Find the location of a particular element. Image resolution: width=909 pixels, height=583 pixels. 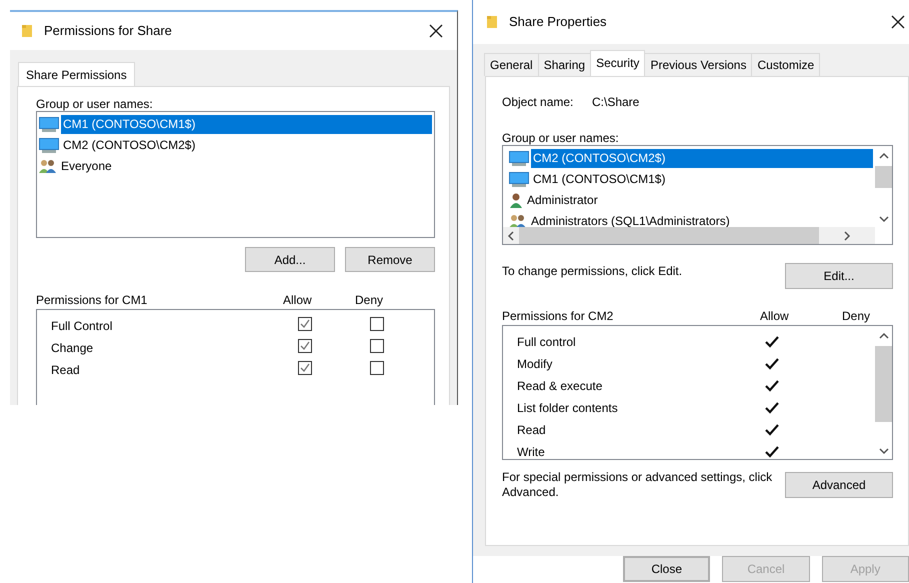

label: Permissions for CM2 is located at coordinates (558, 316).